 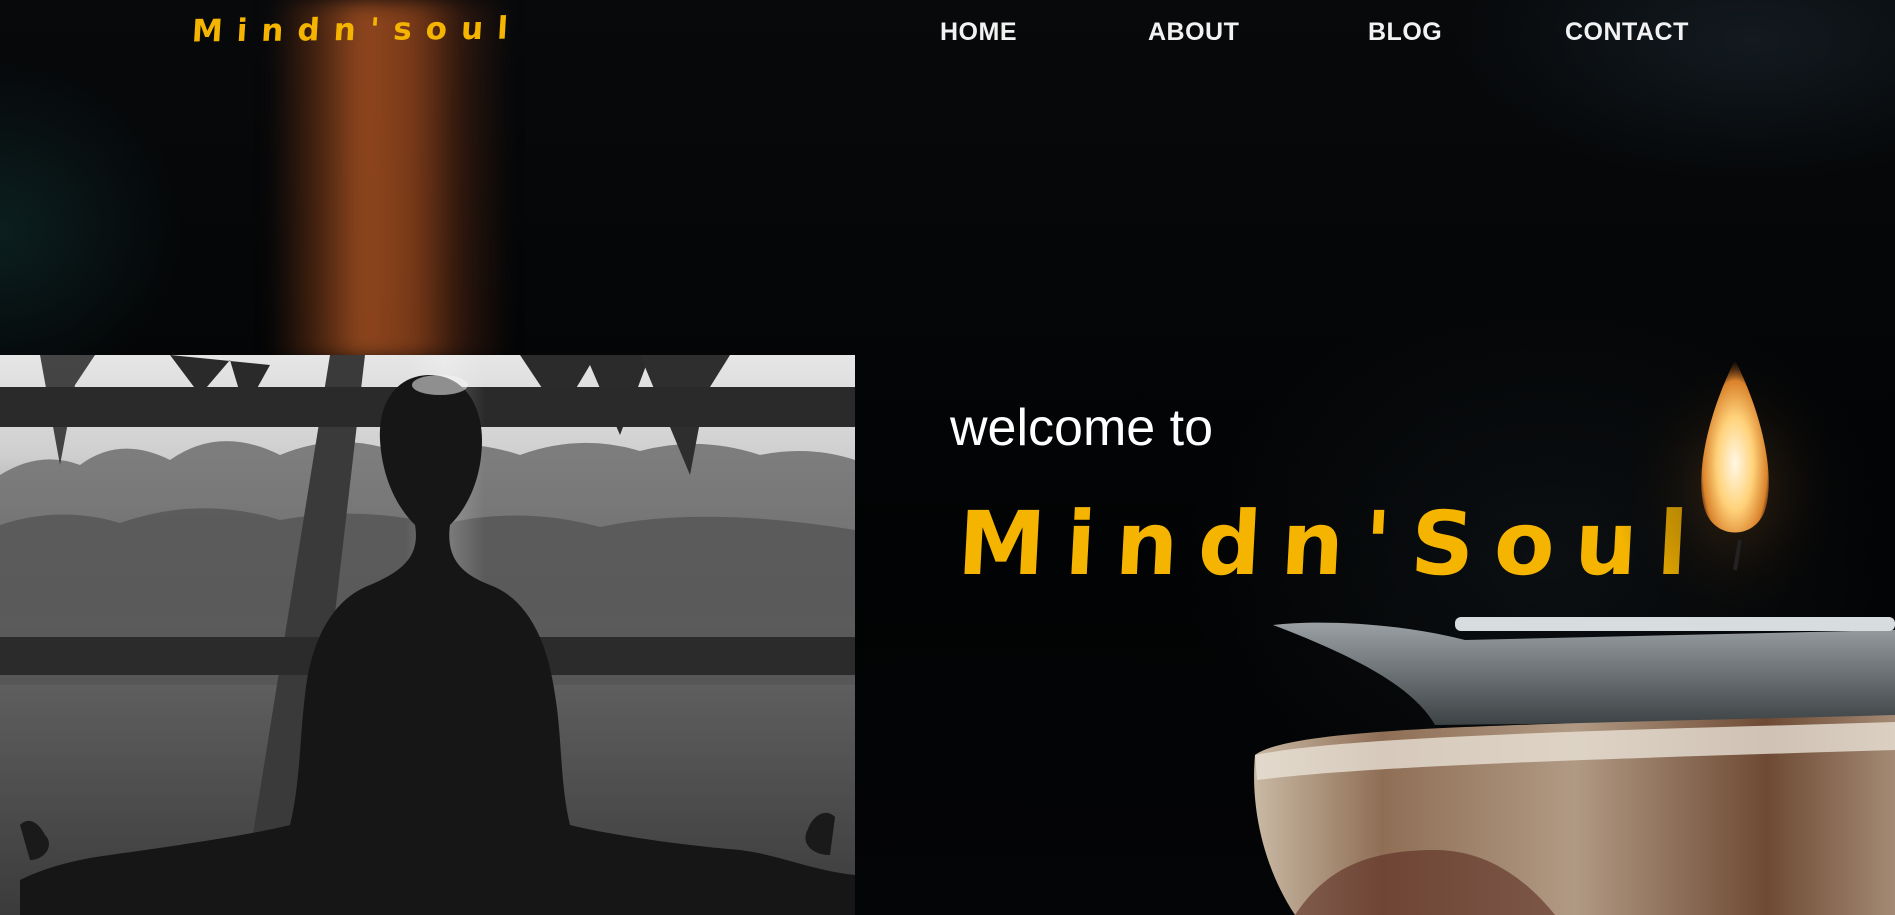 I want to click on site-header: Mindn'soul HOME ABOUT BLOG CONTACT, so click(x=947, y=35).